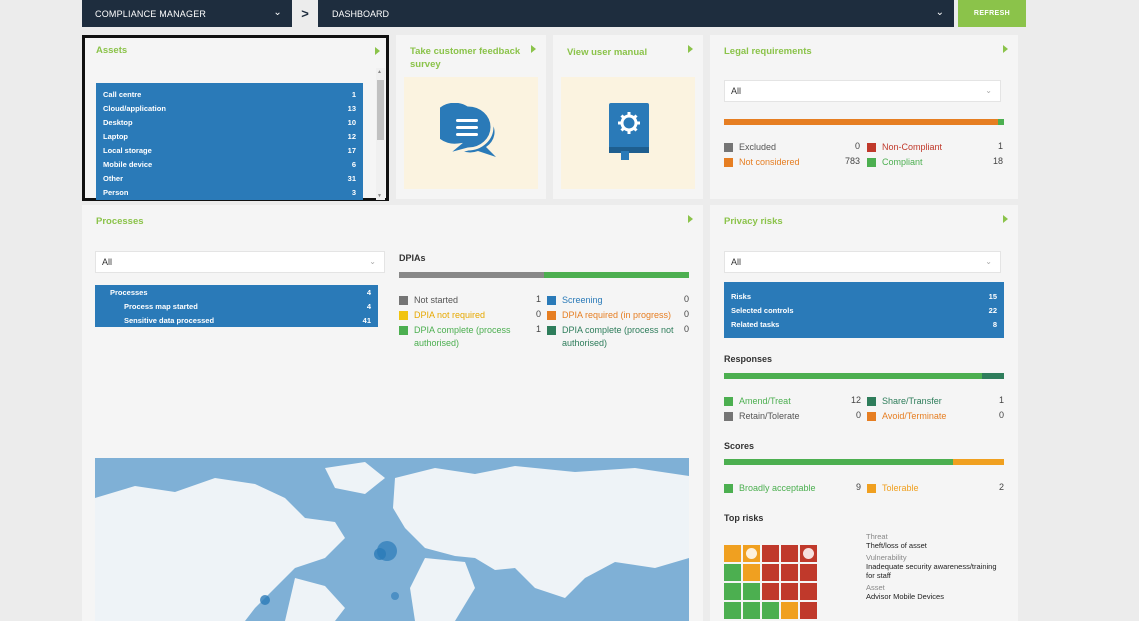  Describe the element at coordinates (229, 178) in the screenshot. I see `list-item: Other 31` at that location.